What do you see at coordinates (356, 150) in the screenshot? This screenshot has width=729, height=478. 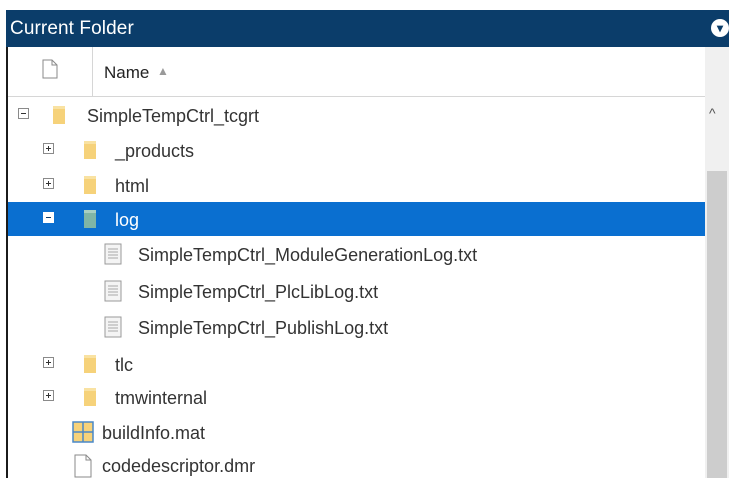 I see `tree-row-folder: _products` at bounding box center [356, 150].